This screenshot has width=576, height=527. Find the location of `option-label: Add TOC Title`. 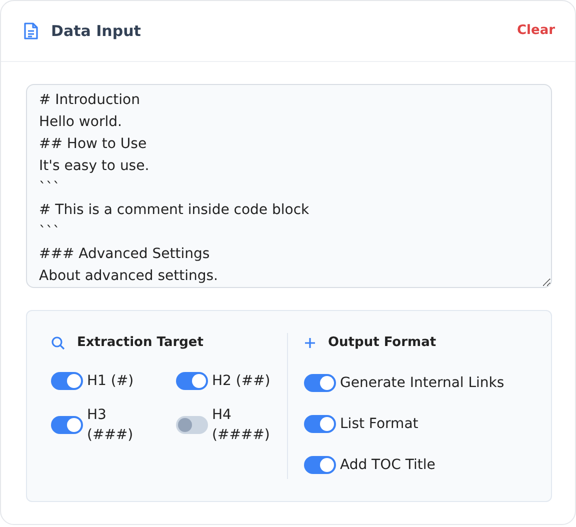

option-label: Add TOC Title is located at coordinates (388, 465).